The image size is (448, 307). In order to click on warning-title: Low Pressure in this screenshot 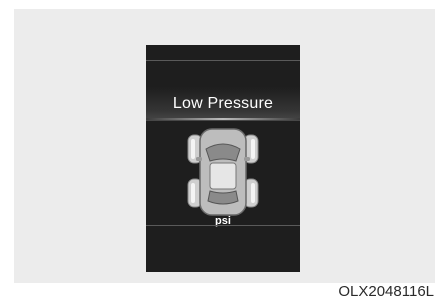, I will do `click(223, 103)`.